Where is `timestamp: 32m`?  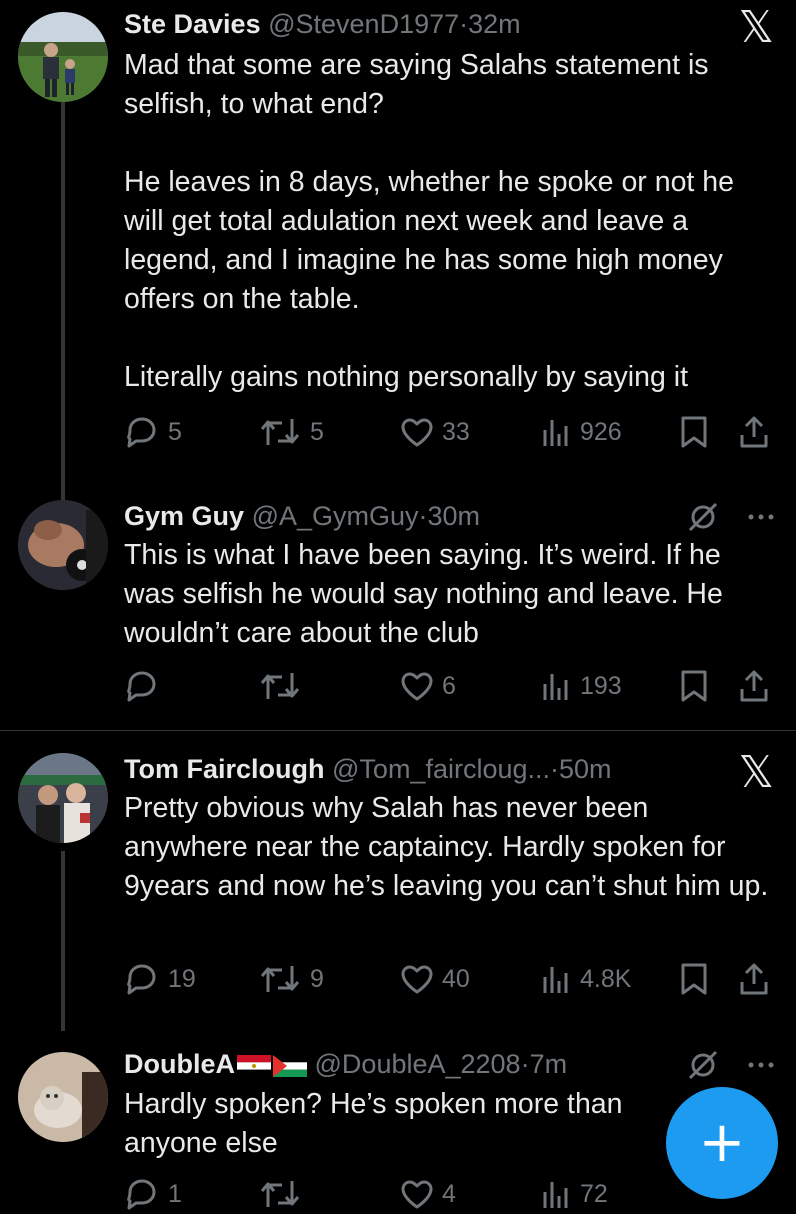
timestamp: 32m is located at coordinates (494, 24).